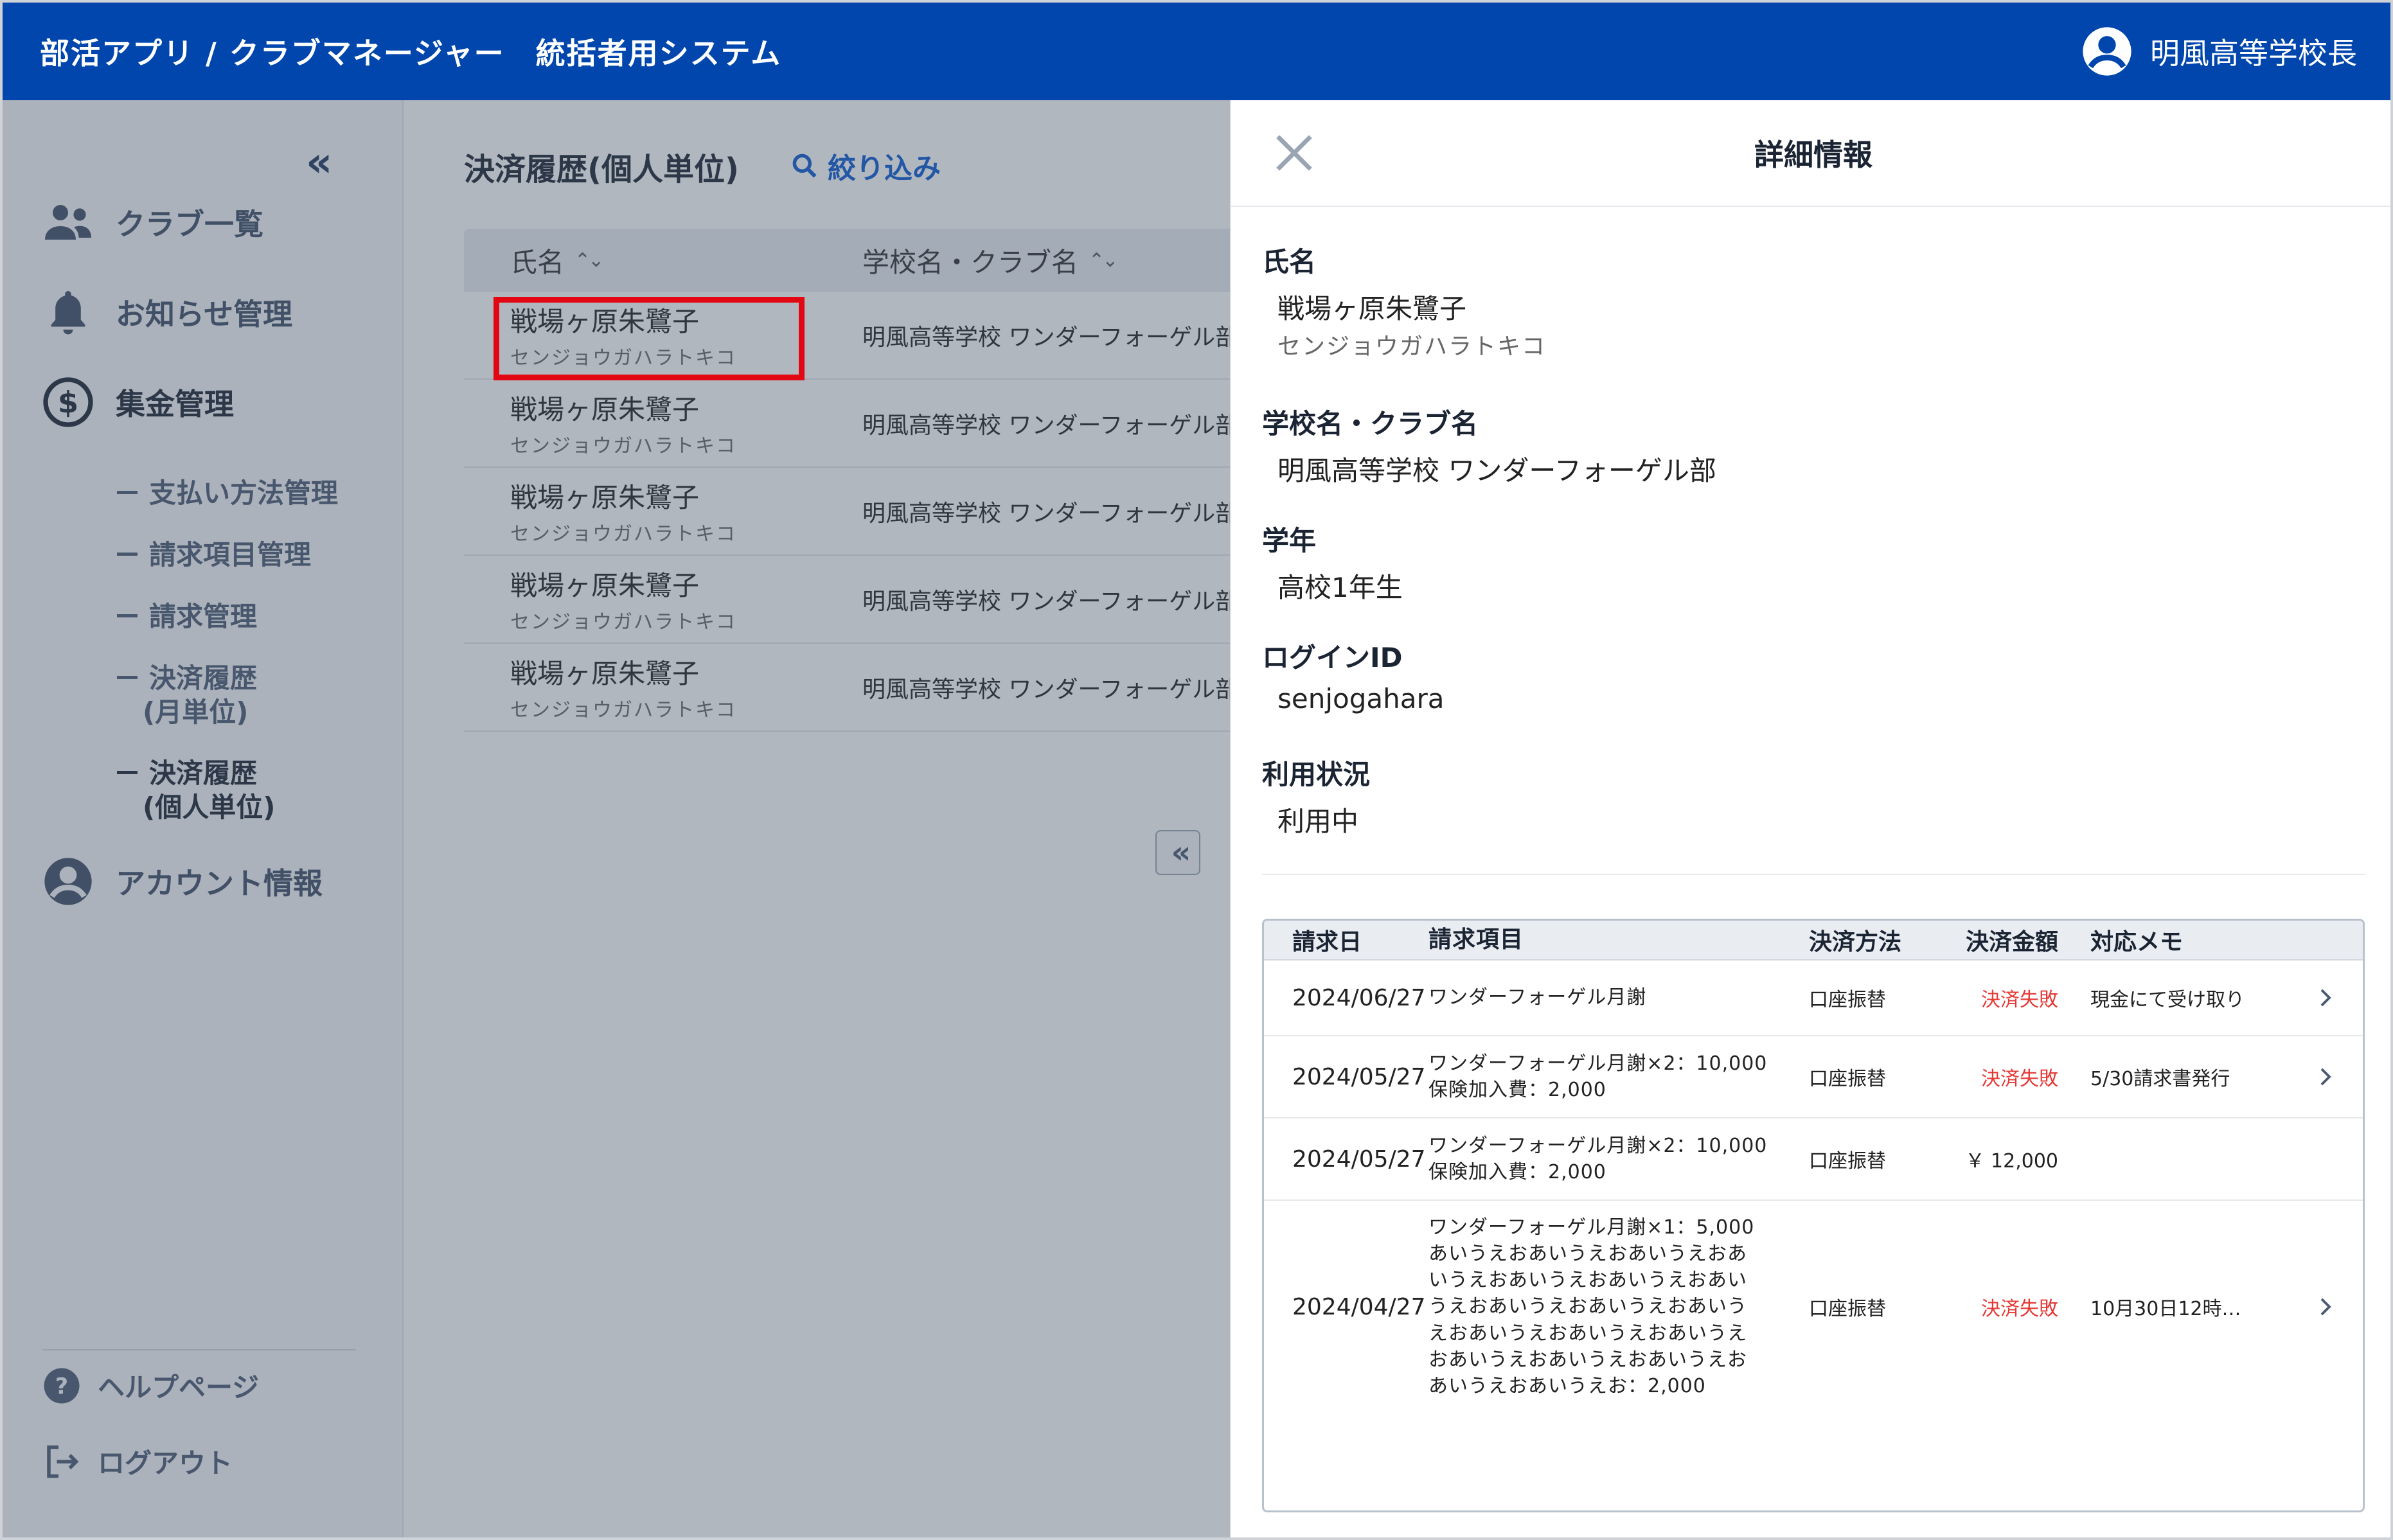  What do you see at coordinates (1537, 997) in the screenshot?
I see `payment-item: ワンダーフォーゲル月謝` at bounding box center [1537, 997].